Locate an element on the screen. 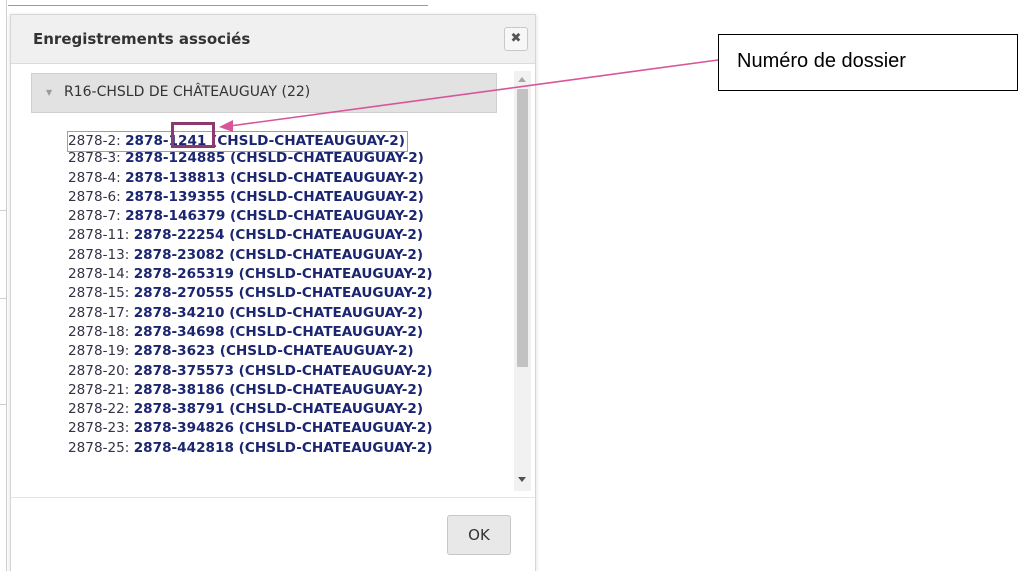  background-rule is located at coordinates (218, 5).